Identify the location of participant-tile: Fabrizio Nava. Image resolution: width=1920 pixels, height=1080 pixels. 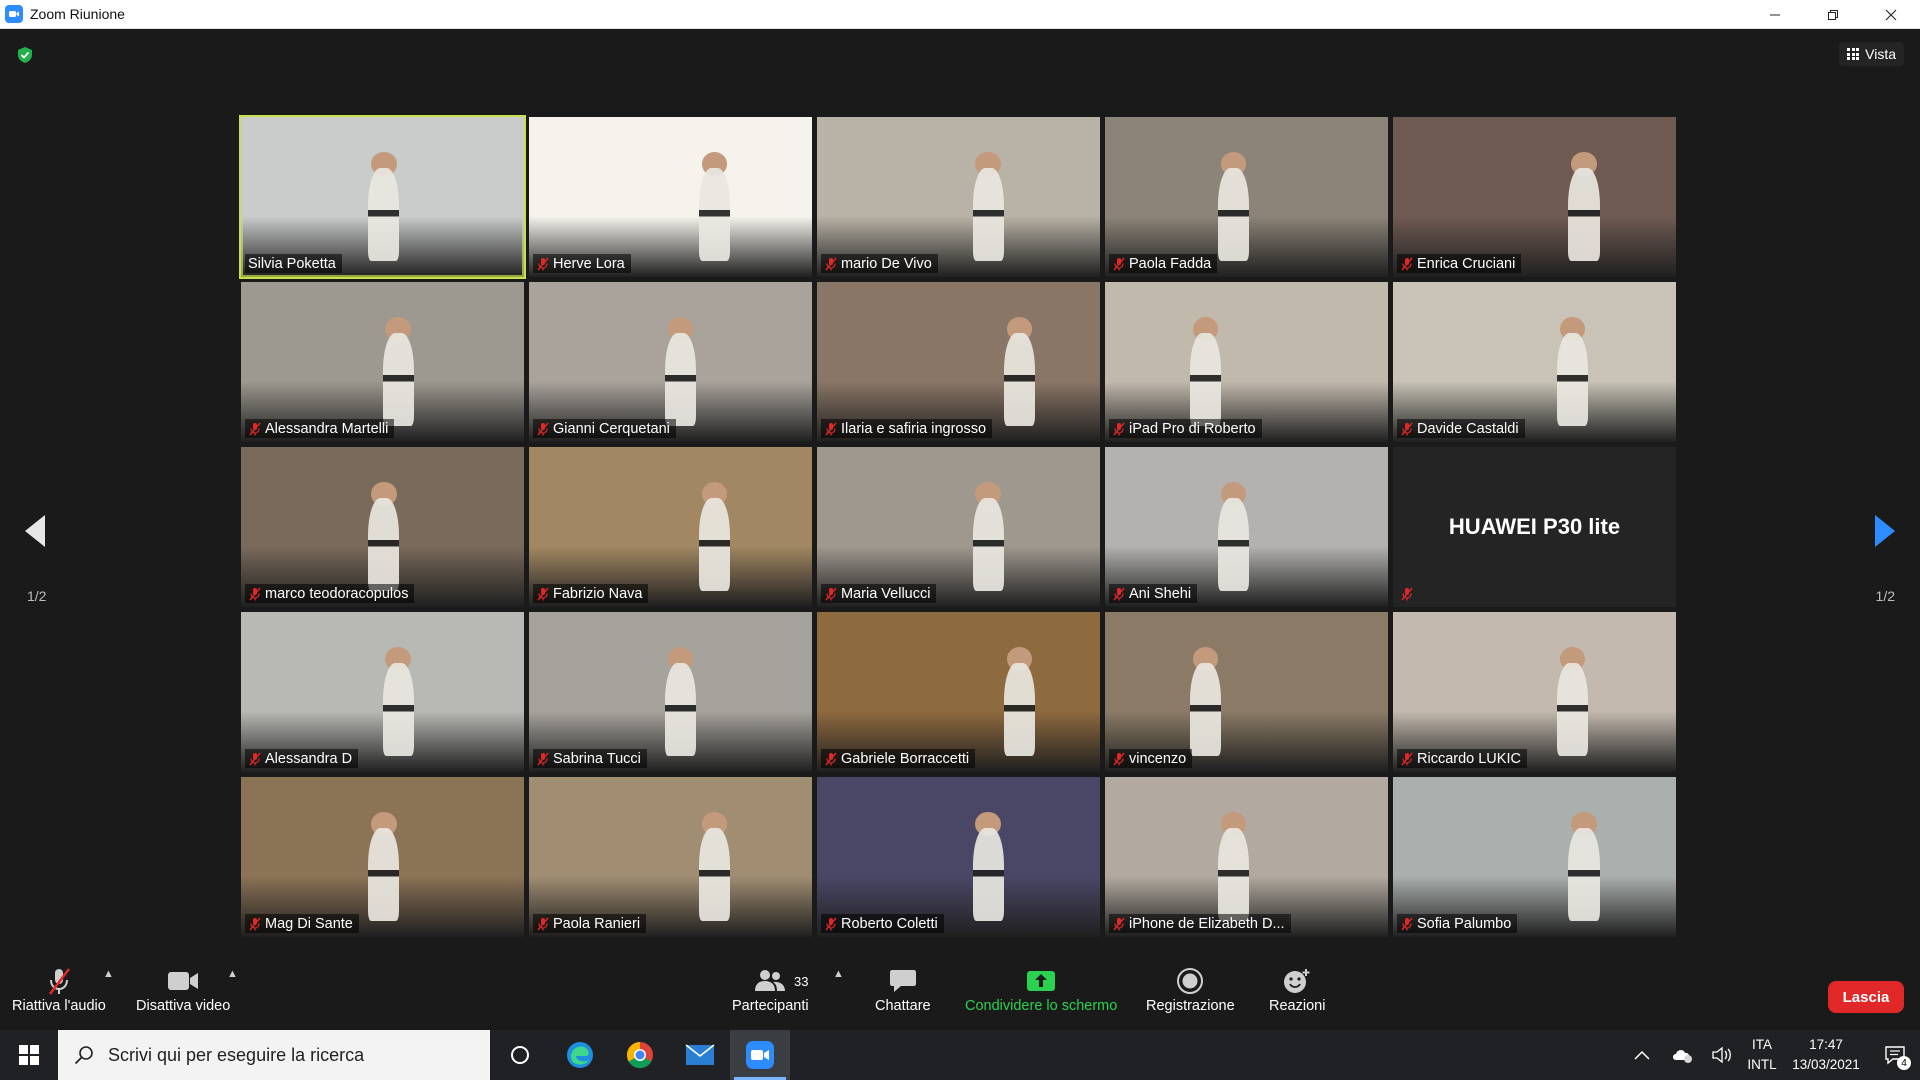
(670, 527).